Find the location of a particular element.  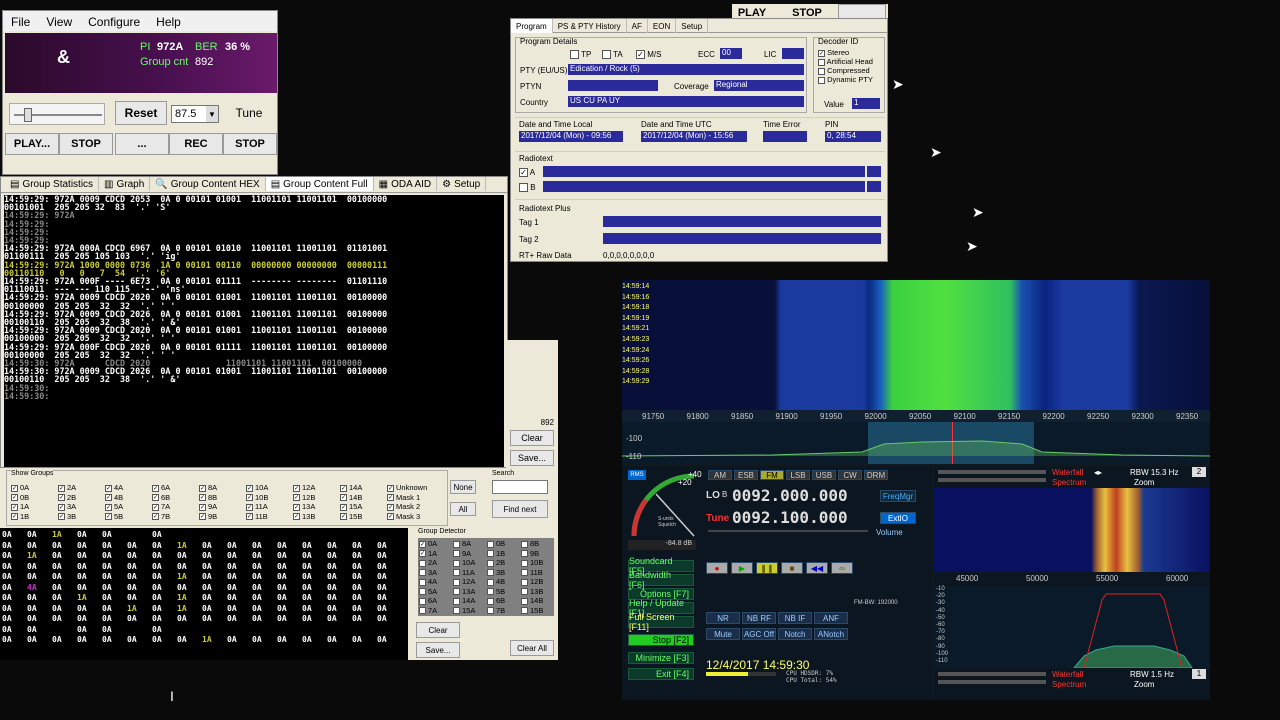

show-group-checkbox: ✓ Unknown is located at coordinates (416, 488).